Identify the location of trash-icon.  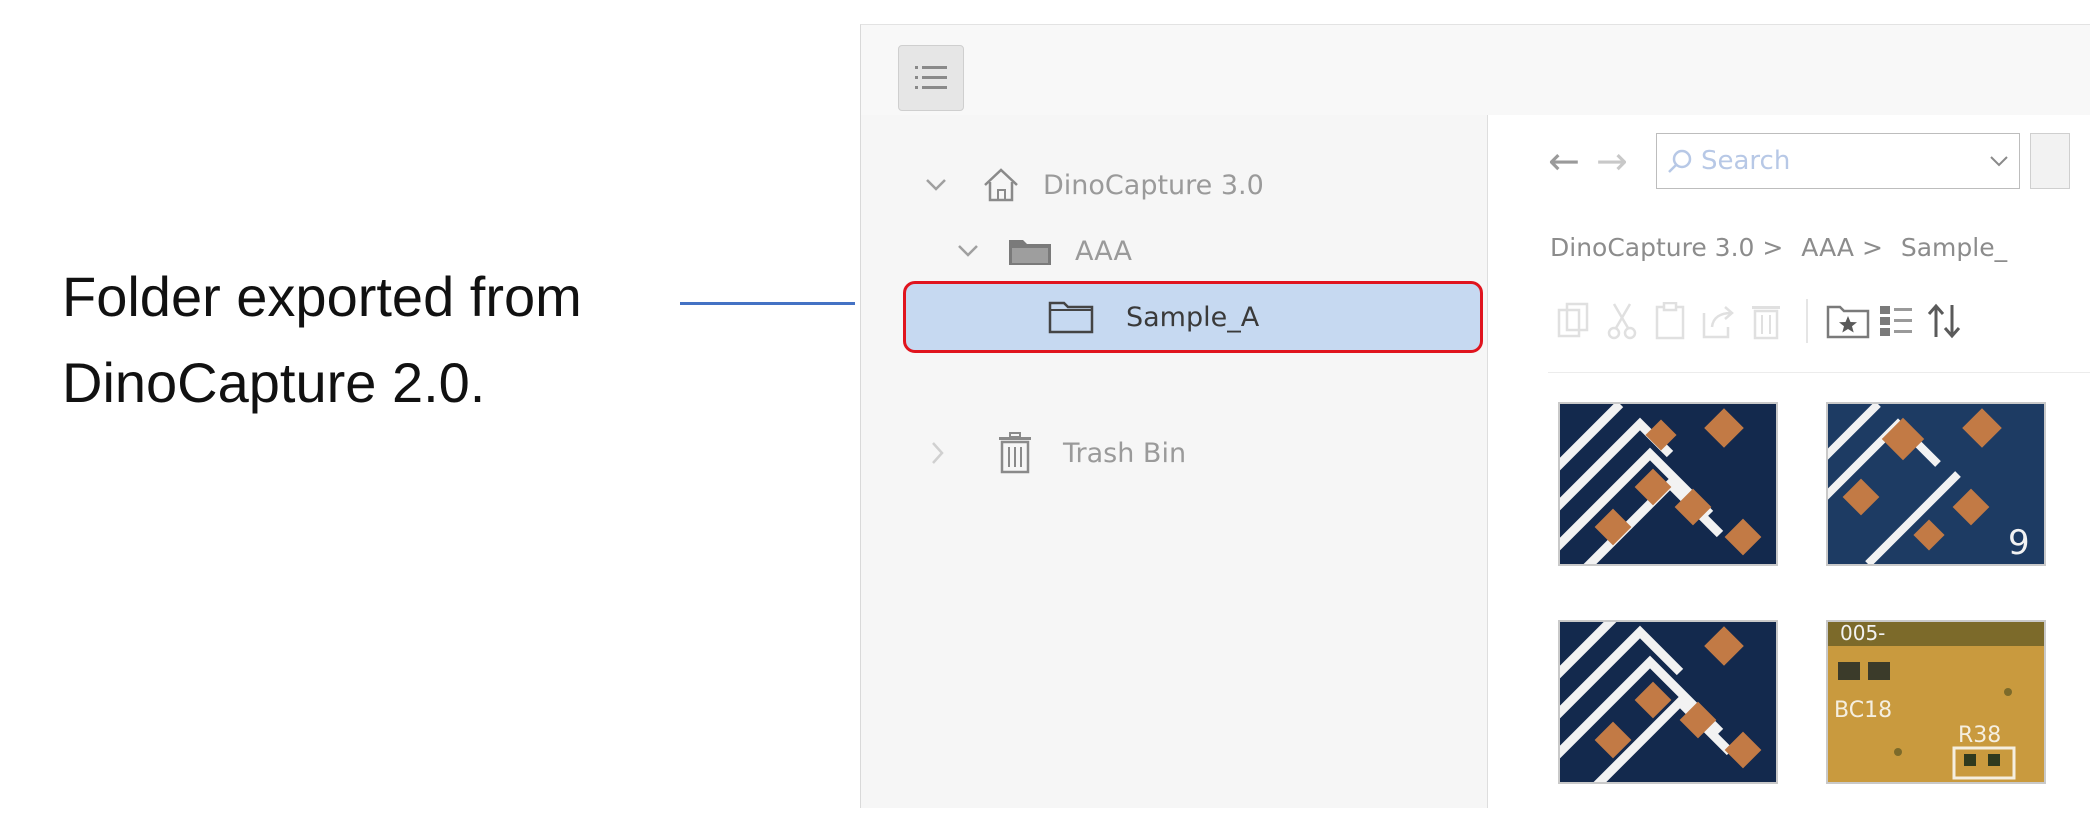
(1015, 453).